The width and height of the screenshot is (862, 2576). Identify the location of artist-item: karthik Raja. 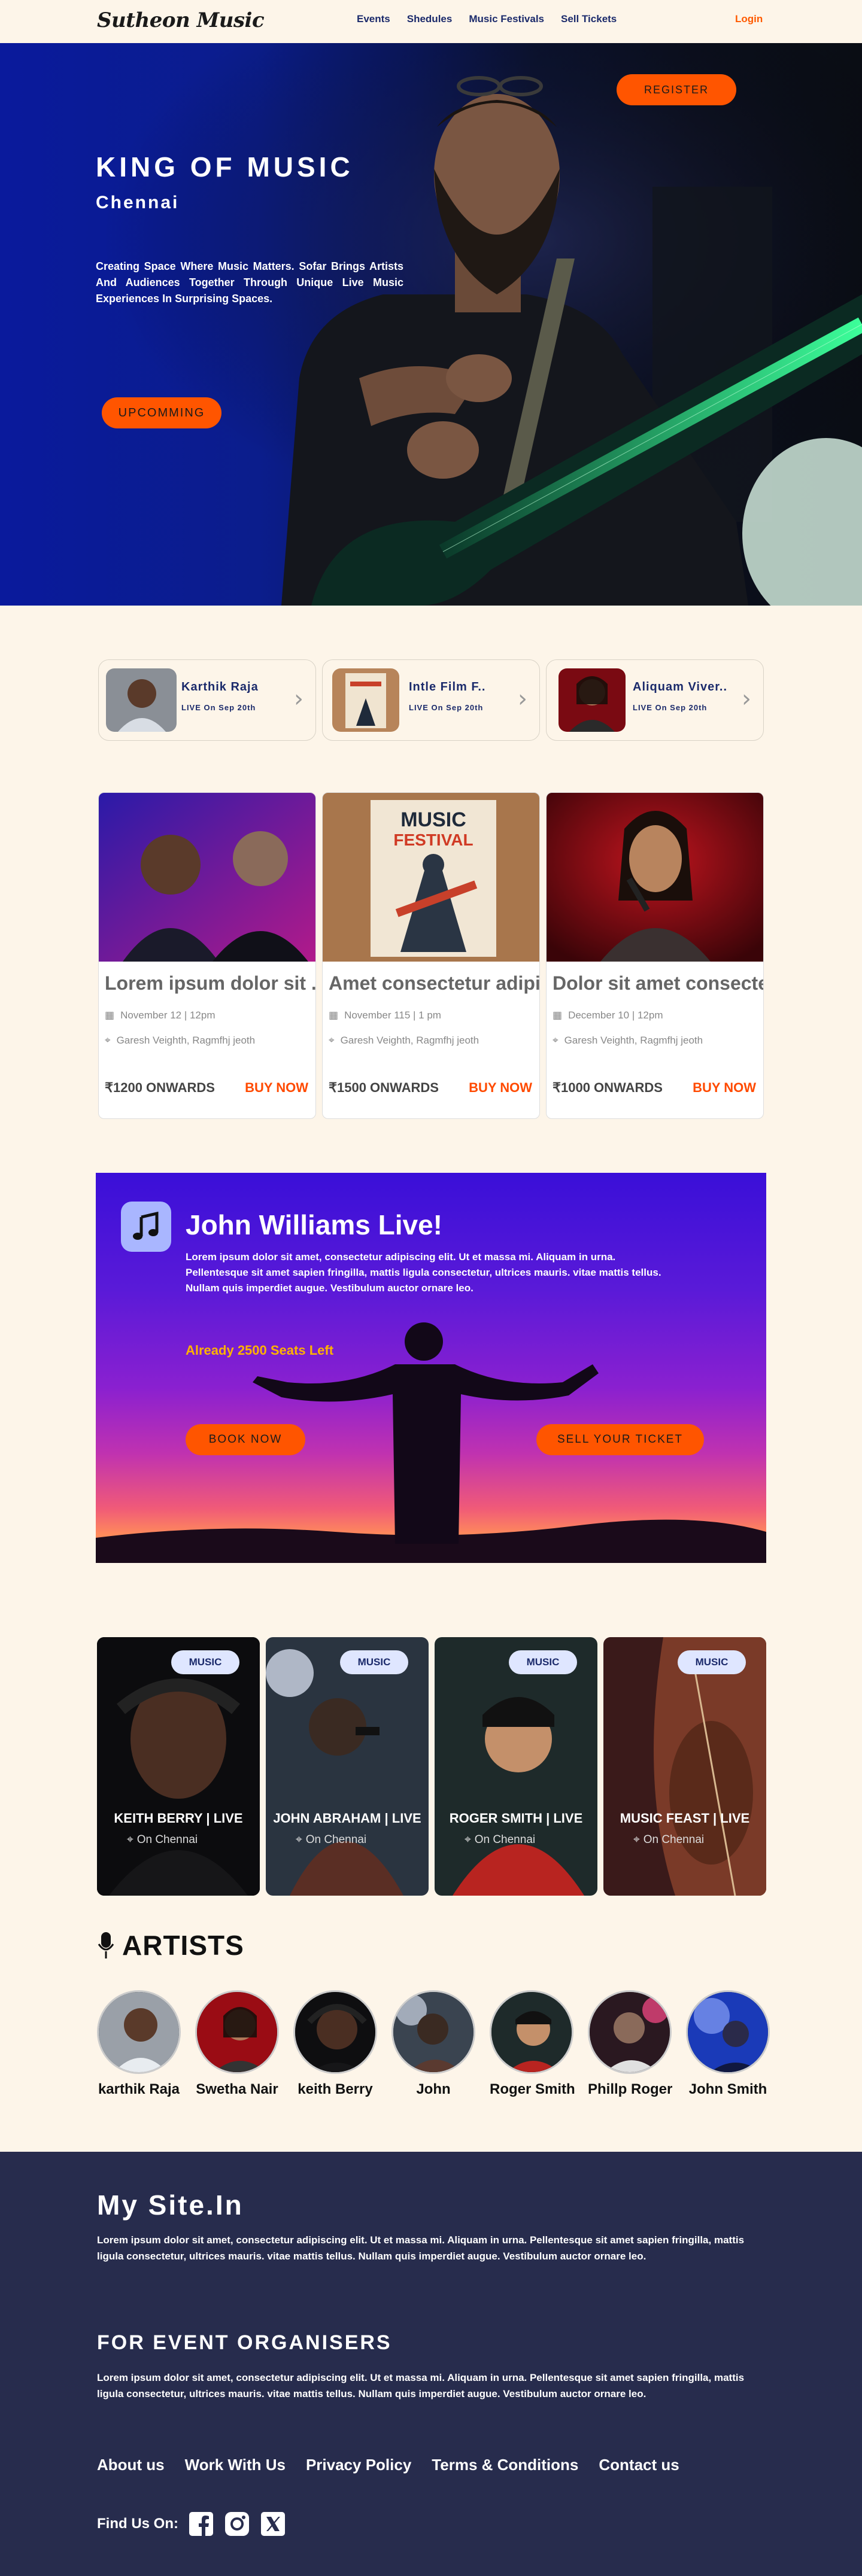
(139, 2044).